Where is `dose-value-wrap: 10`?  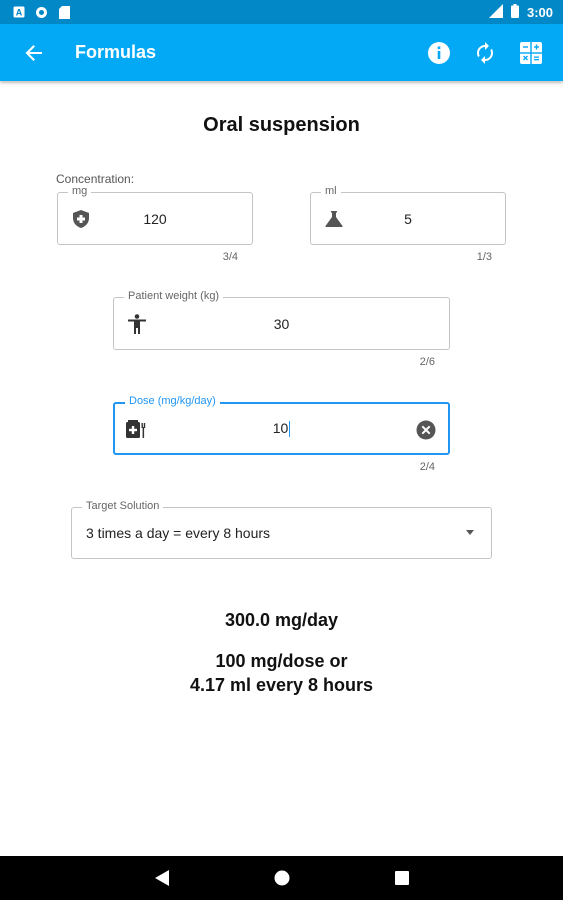 dose-value-wrap: 10 is located at coordinates (281, 428).